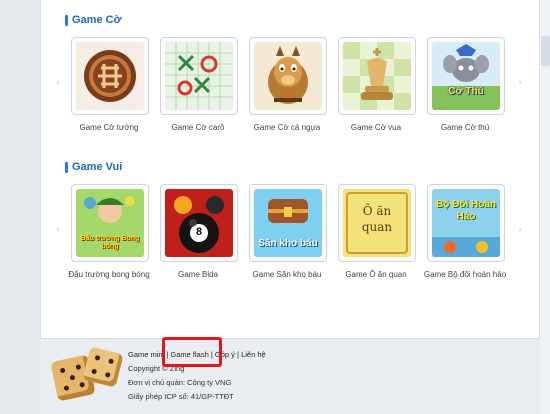  Describe the element at coordinates (110, 242) in the screenshot. I see `dau-truong-logo-text: Đấu trường Bong bóng` at that location.